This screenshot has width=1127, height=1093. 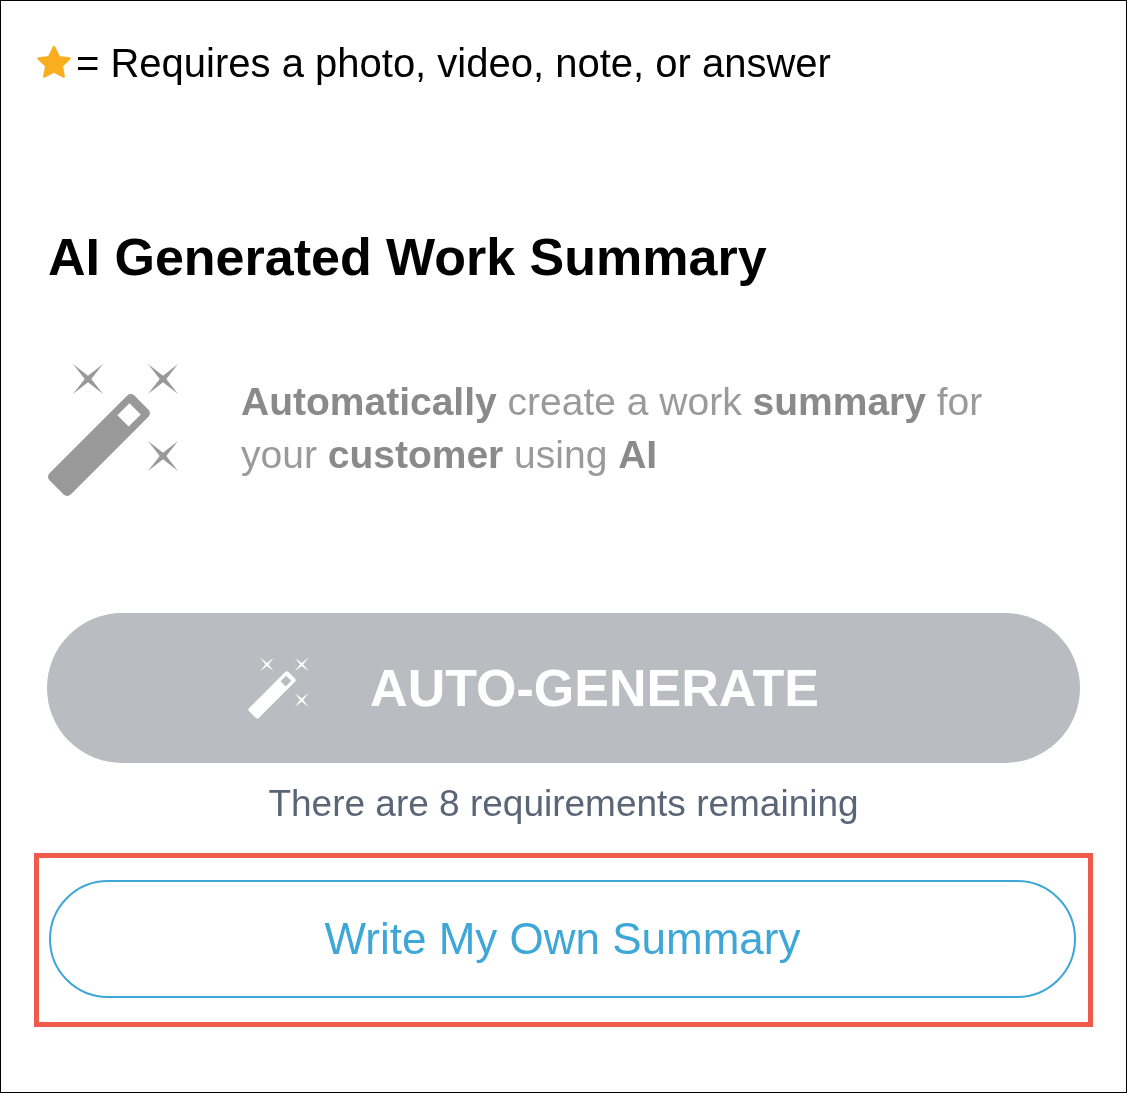 I want to click on section-title: AI Generated Work Summary, so click(x=408, y=257).